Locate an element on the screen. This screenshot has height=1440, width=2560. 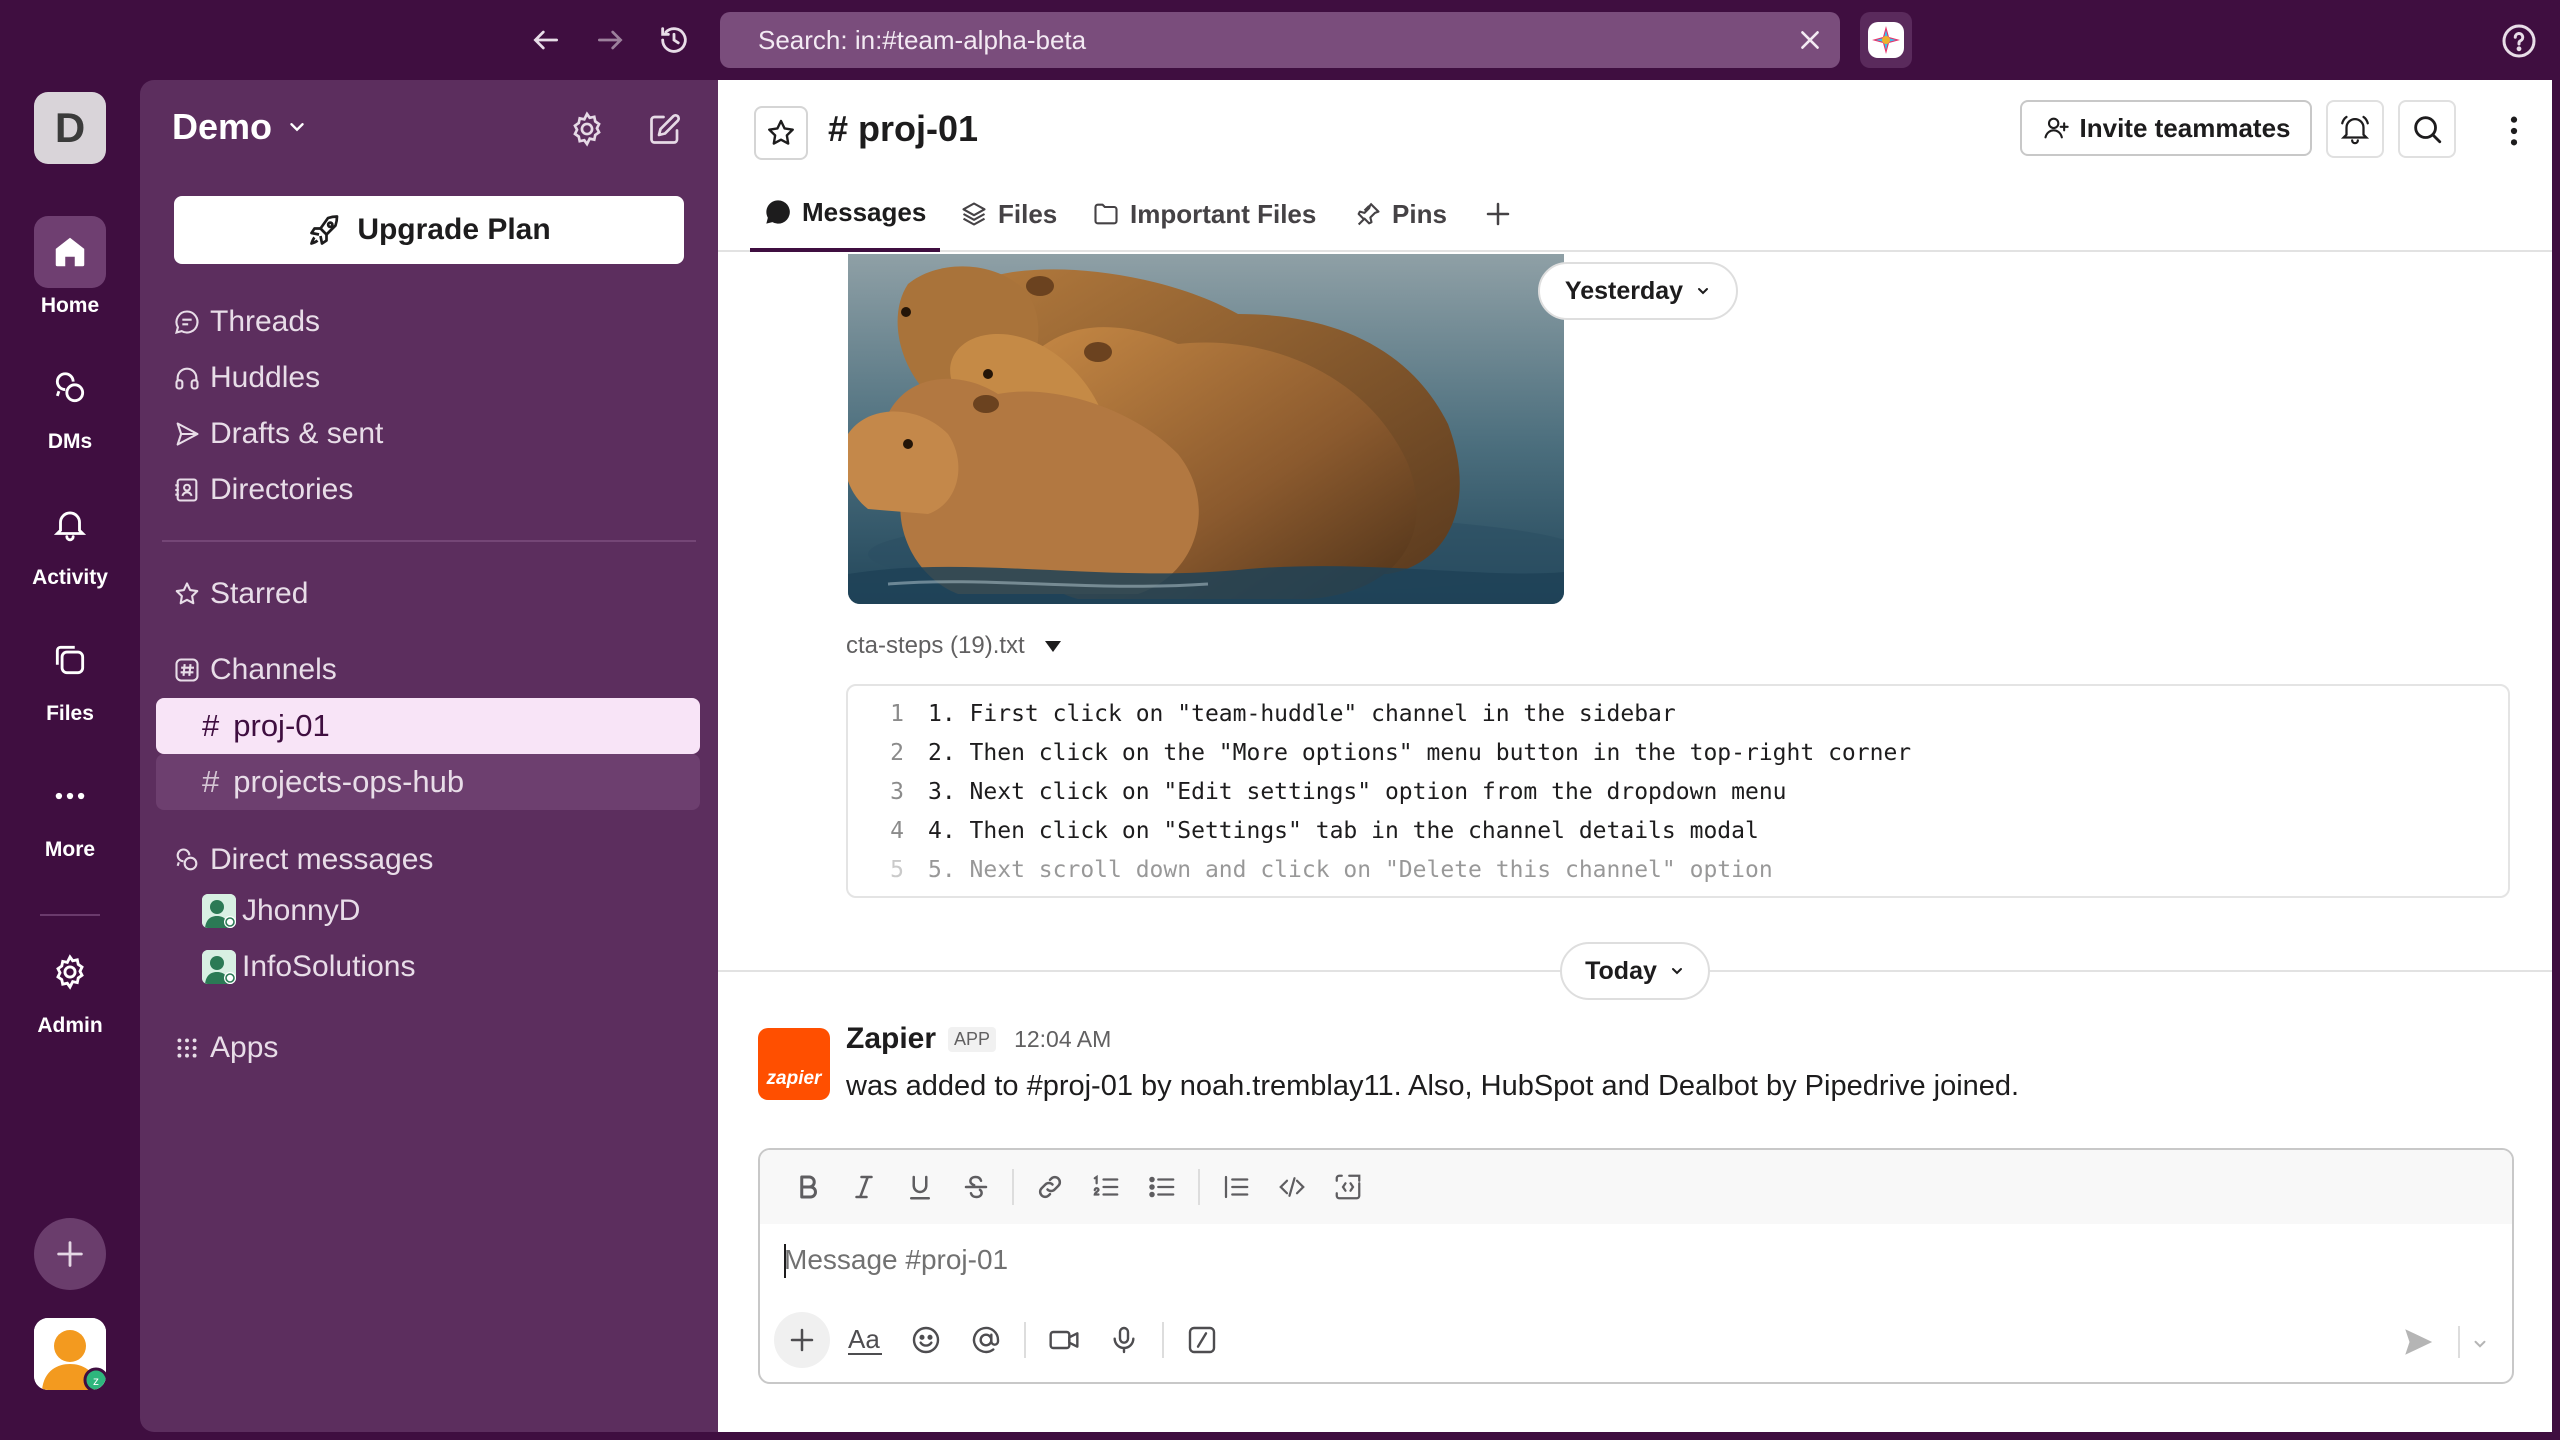
code-icon is located at coordinates (1292, 1187).